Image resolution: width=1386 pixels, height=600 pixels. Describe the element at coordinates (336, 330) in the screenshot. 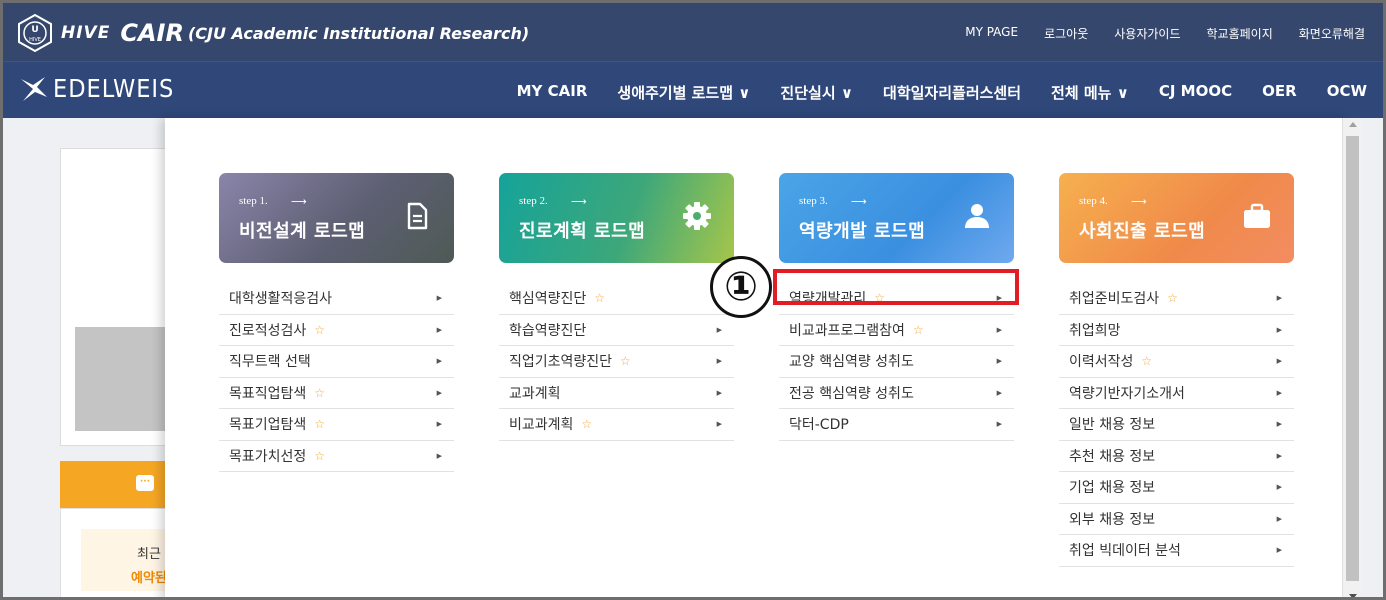

I see `list-item: 진로적성검사 ☆ ▶` at that location.